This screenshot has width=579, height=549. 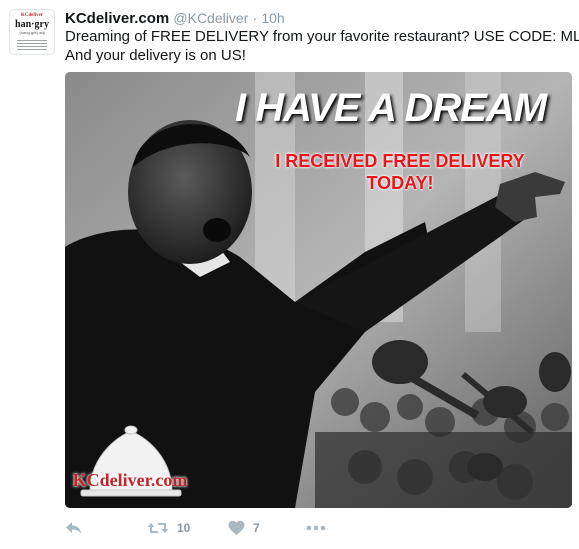 What do you see at coordinates (210, 18) in the screenshot?
I see `user-handle: @KCdeliver` at bounding box center [210, 18].